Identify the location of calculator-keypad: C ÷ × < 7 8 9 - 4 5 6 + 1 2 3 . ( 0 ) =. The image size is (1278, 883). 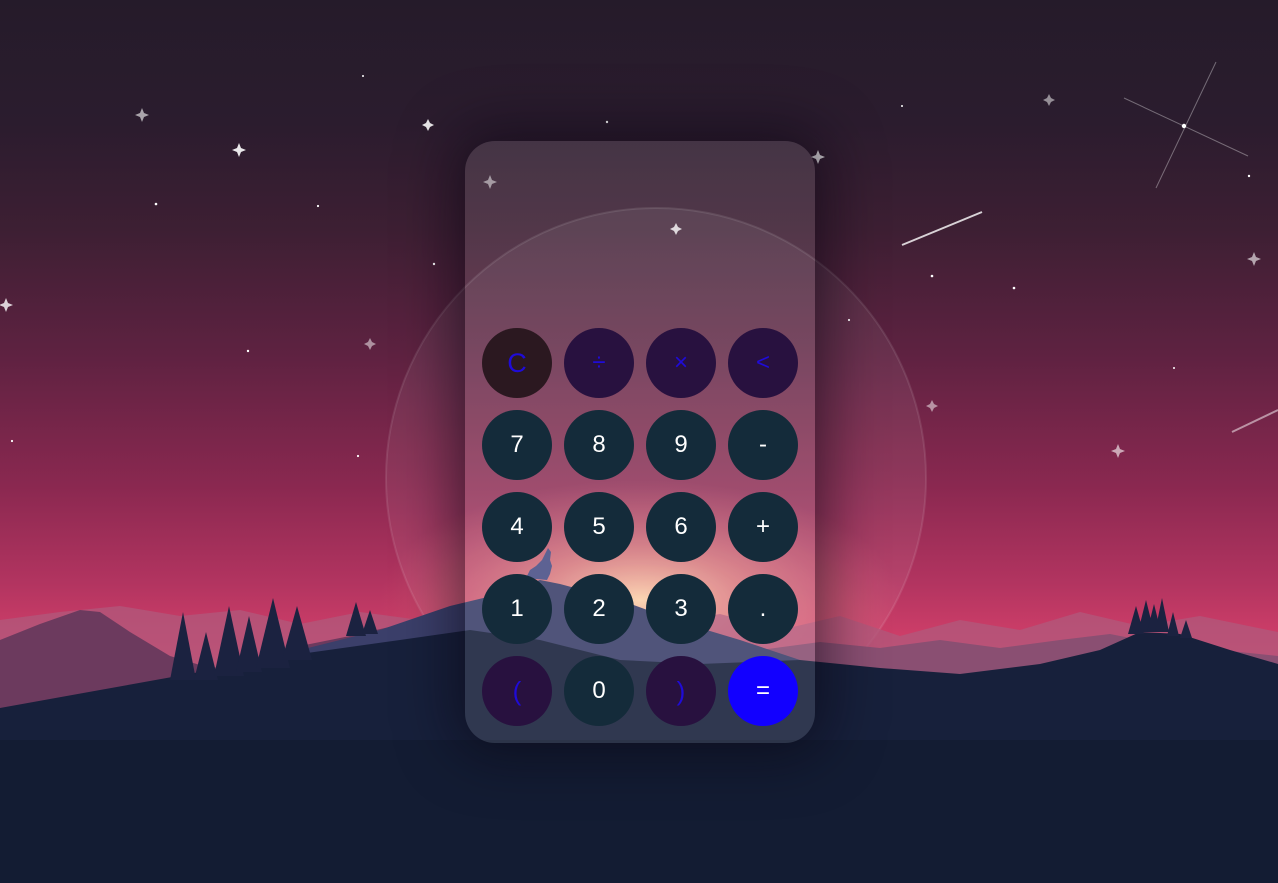
(640, 527).